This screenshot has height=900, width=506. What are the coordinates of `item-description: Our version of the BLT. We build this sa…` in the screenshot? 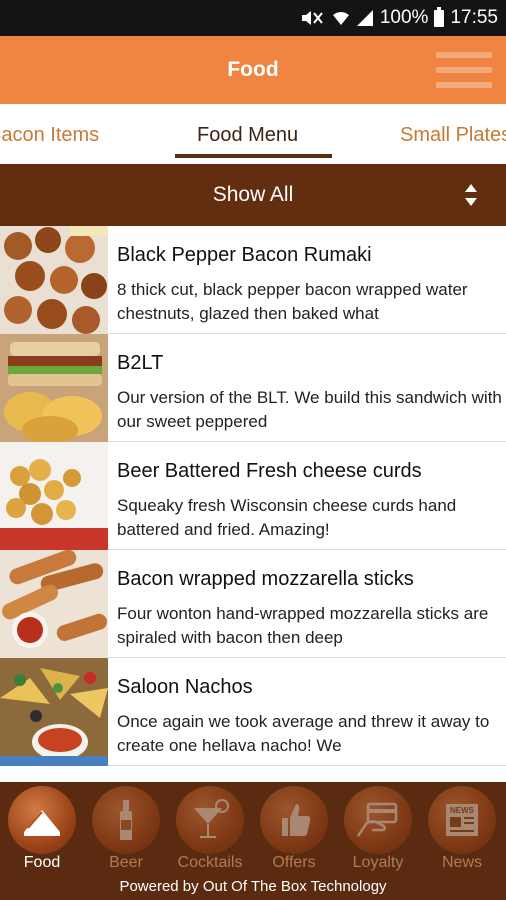 It's located at (309, 409).